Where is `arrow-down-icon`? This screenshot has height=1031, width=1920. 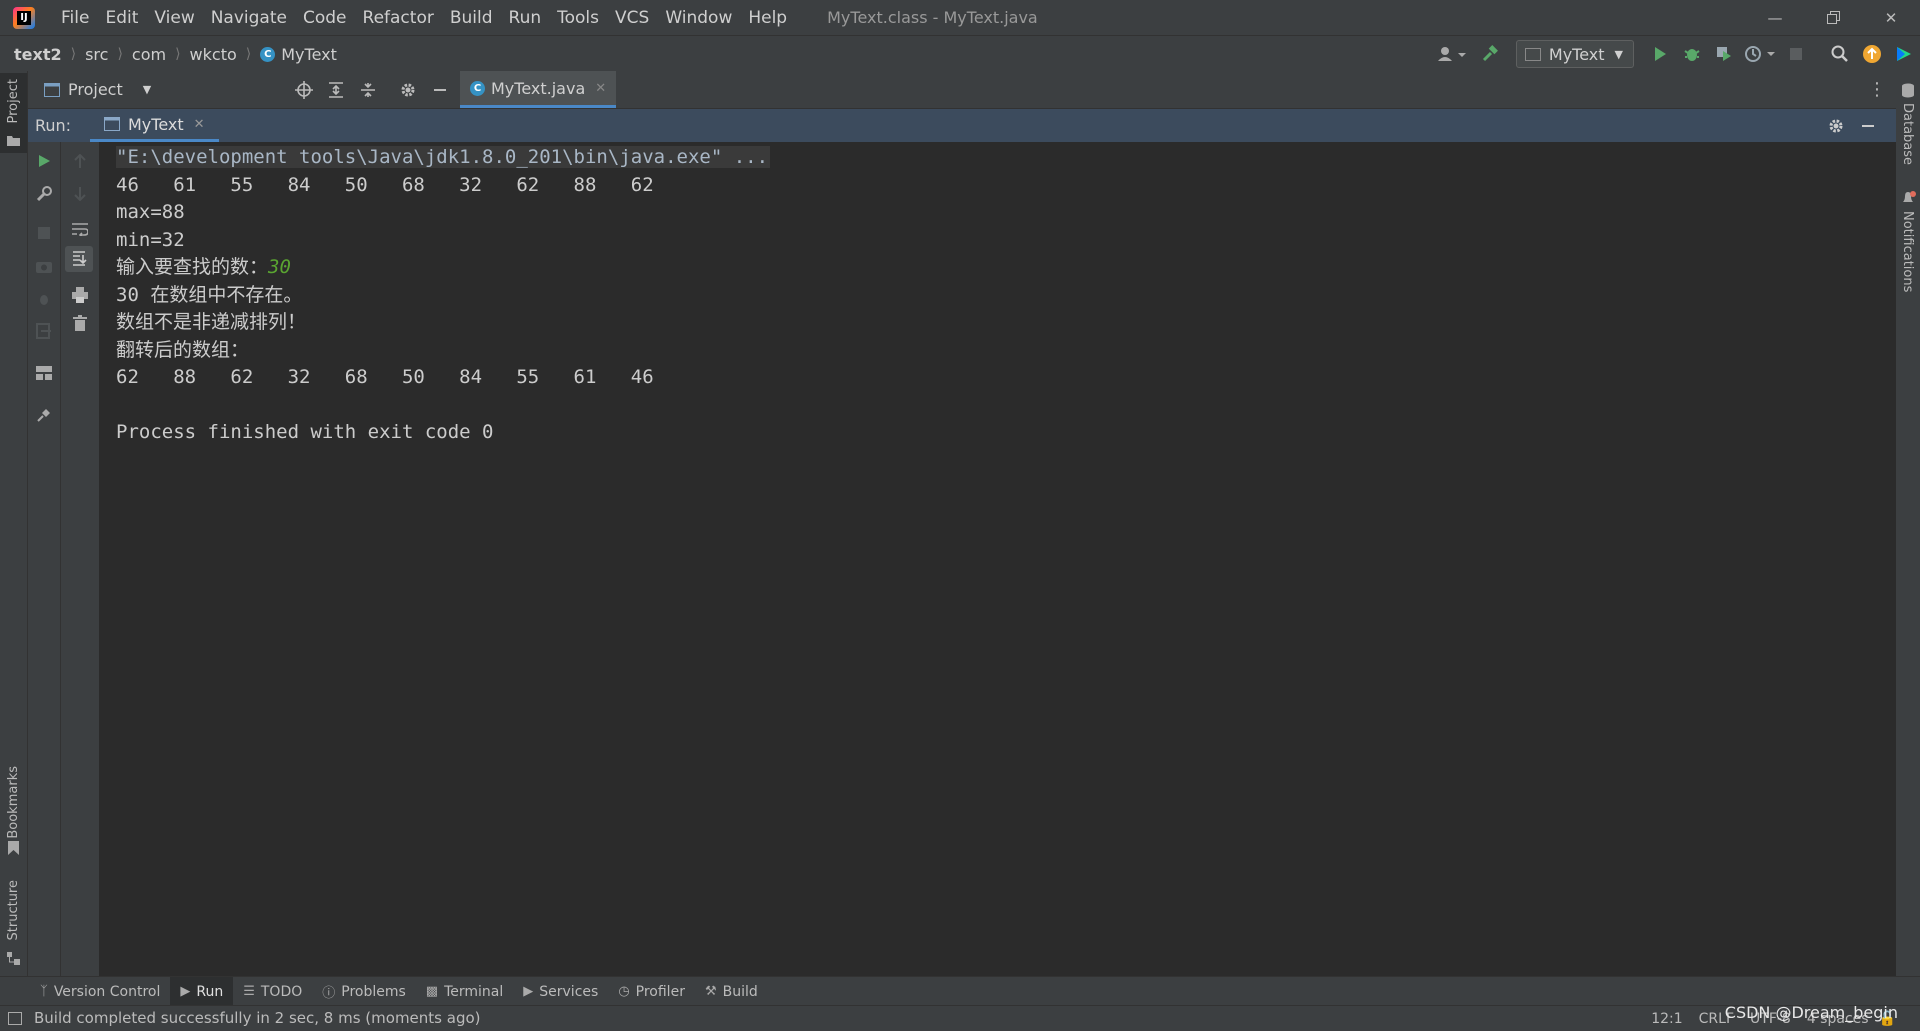 arrow-down-icon is located at coordinates (80, 194).